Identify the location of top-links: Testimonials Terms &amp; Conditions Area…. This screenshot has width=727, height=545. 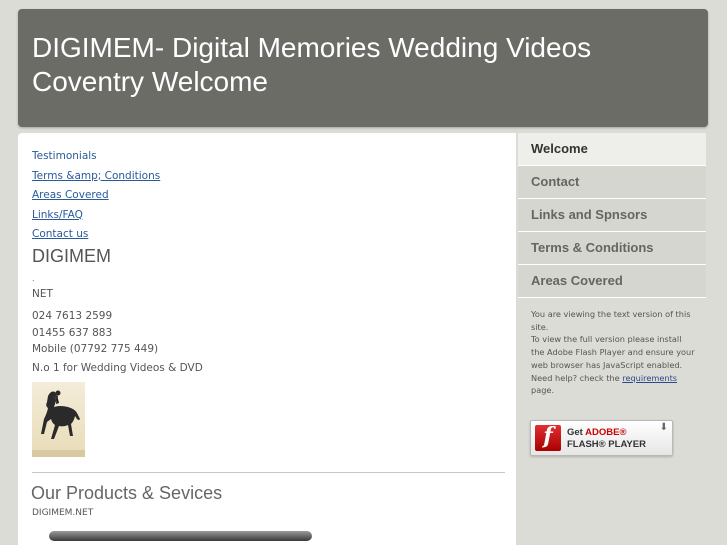
(96, 196).